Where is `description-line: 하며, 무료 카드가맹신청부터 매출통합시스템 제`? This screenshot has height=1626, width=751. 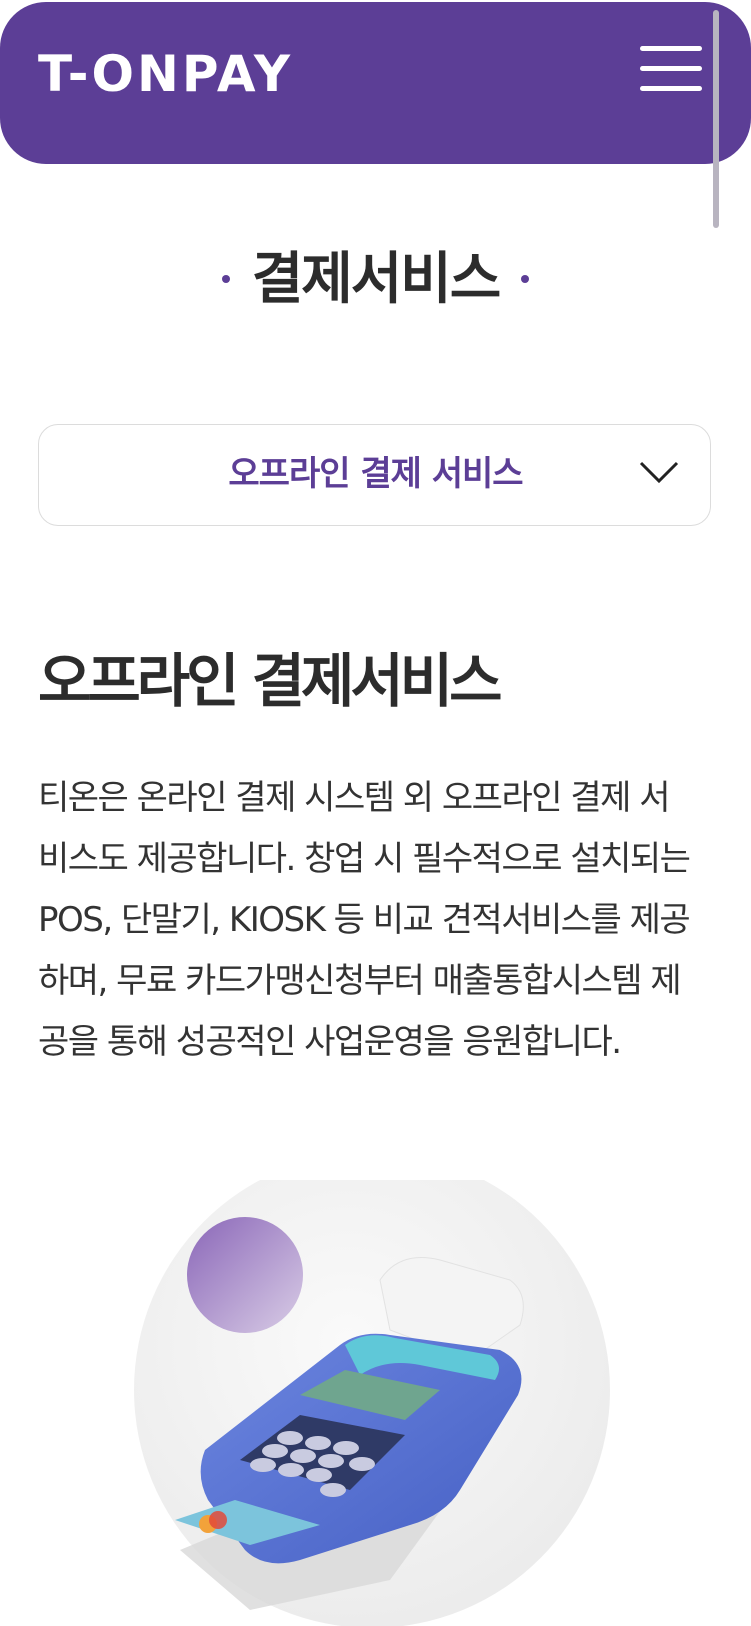
description-line: 하며, 무료 카드가맹신청부터 매출통합시스템 제 is located at coordinates (360, 981).